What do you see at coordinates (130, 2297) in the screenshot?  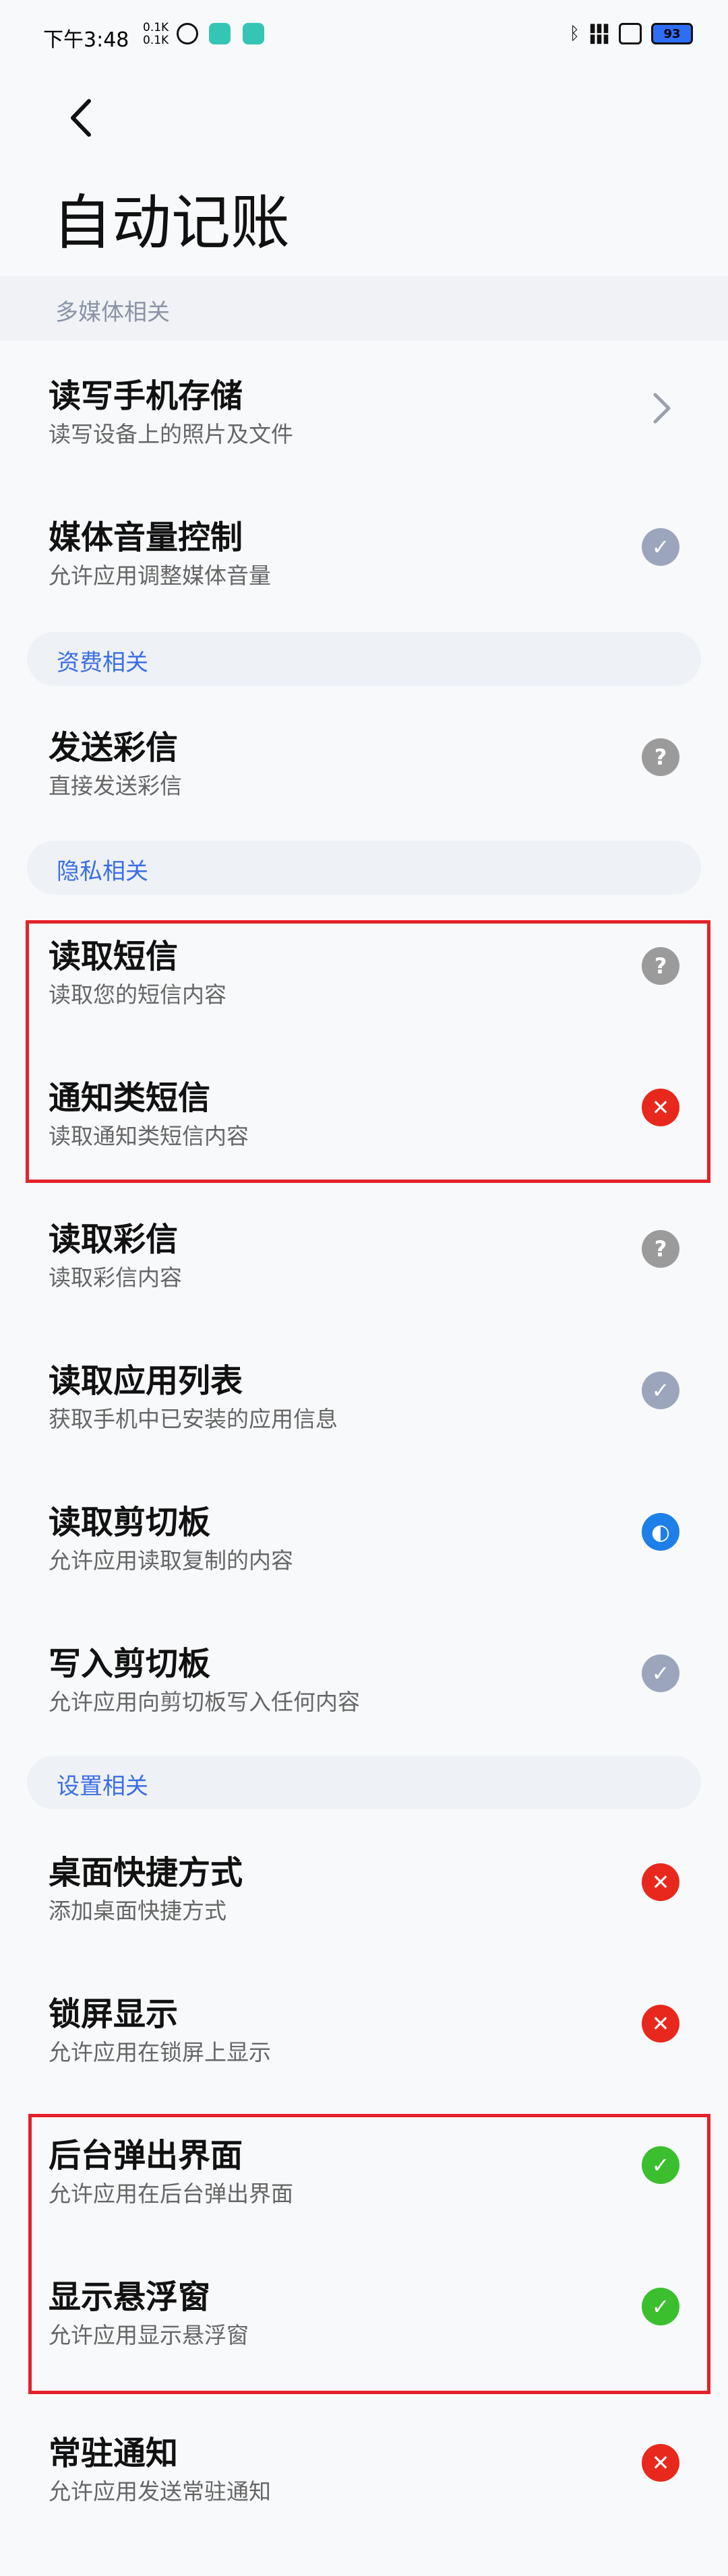 I see `permission-title: 显示悬浮窗` at bounding box center [130, 2297].